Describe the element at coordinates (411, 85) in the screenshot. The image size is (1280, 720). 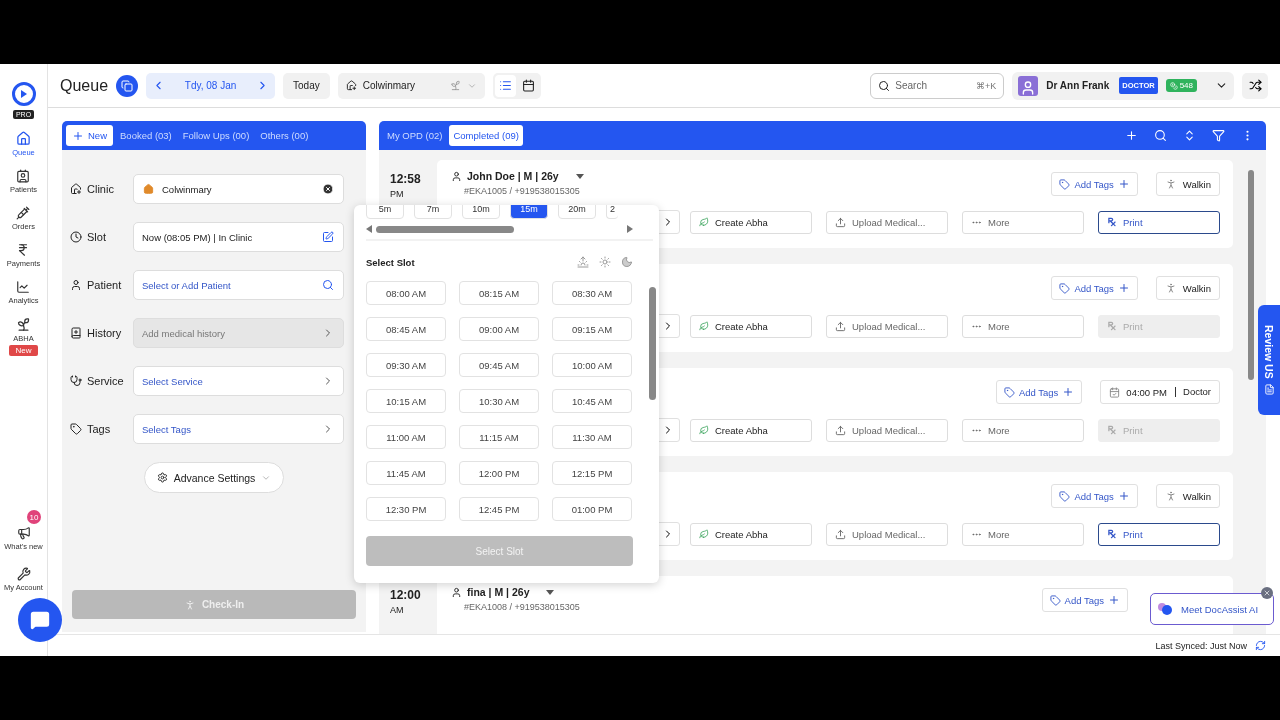
I see `clinic-select: Colwinmary` at that location.